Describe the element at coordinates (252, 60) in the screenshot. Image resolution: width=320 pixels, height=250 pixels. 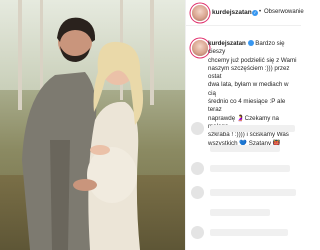
I see `caption-line: chcemy już podzielić się z Wami` at that location.